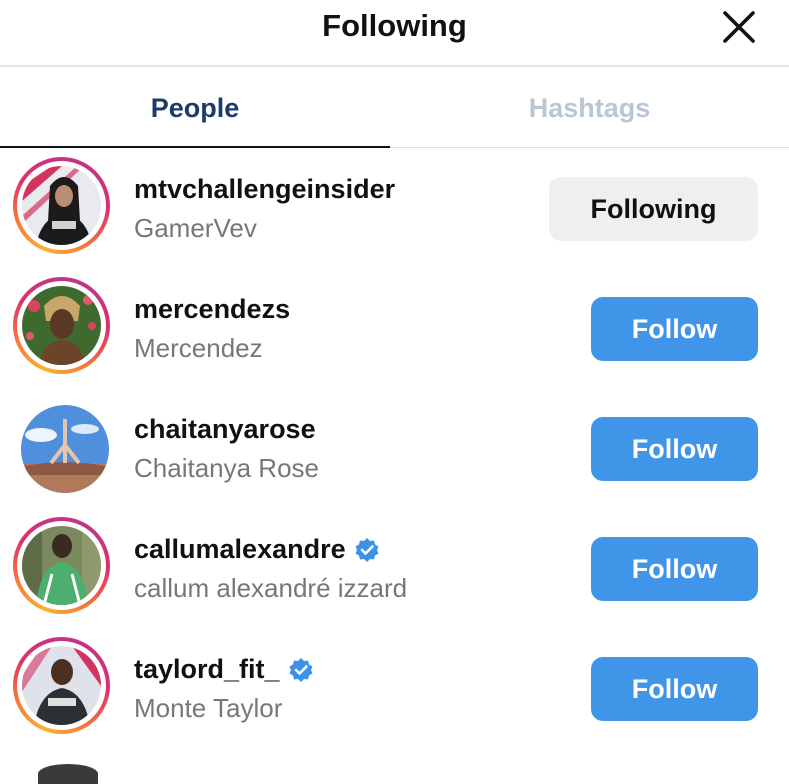  I want to click on tab-bar: People Hashtags, so click(394, 108).